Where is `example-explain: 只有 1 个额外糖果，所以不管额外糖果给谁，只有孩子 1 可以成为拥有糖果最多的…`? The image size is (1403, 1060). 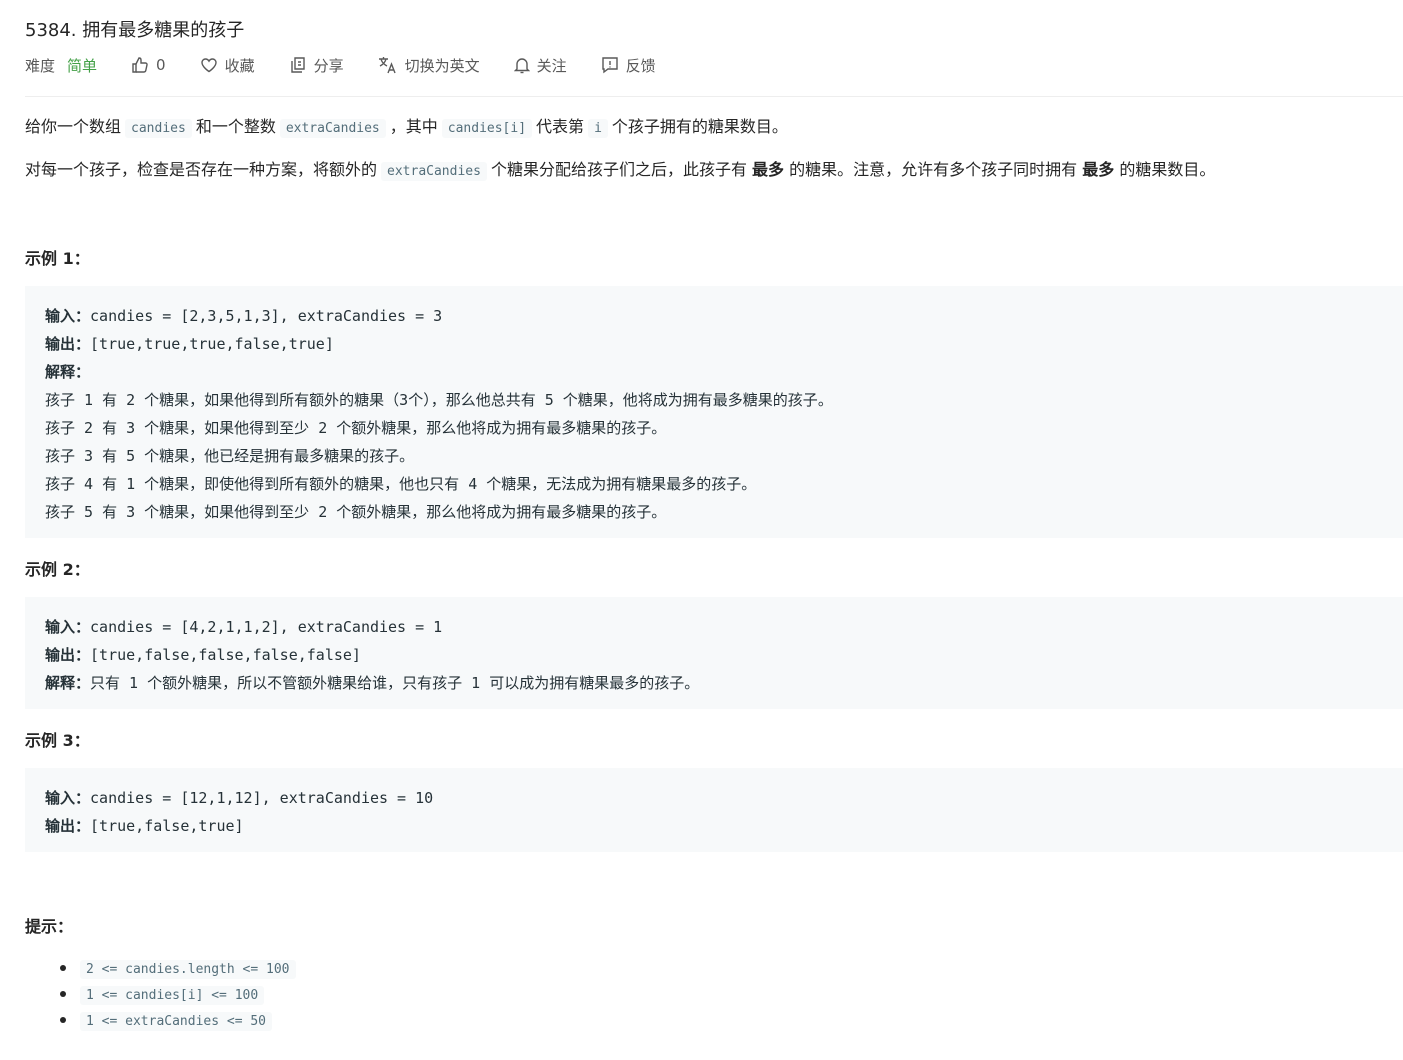
example-explain: 只有 1 个额外糖果，所以不管额外糖果给谁，只有孩子 1 可以成为拥有糖果最多的… is located at coordinates (395, 683).